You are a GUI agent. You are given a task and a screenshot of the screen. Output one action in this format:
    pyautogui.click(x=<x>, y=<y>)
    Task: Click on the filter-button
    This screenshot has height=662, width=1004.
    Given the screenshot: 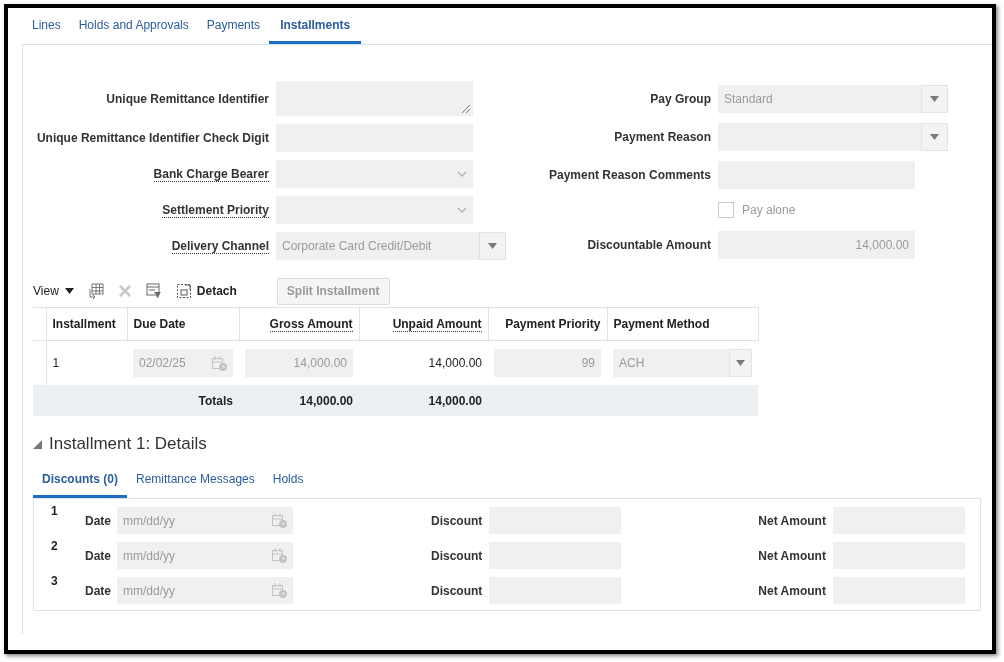 What is the action you would take?
    pyautogui.click(x=153, y=291)
    